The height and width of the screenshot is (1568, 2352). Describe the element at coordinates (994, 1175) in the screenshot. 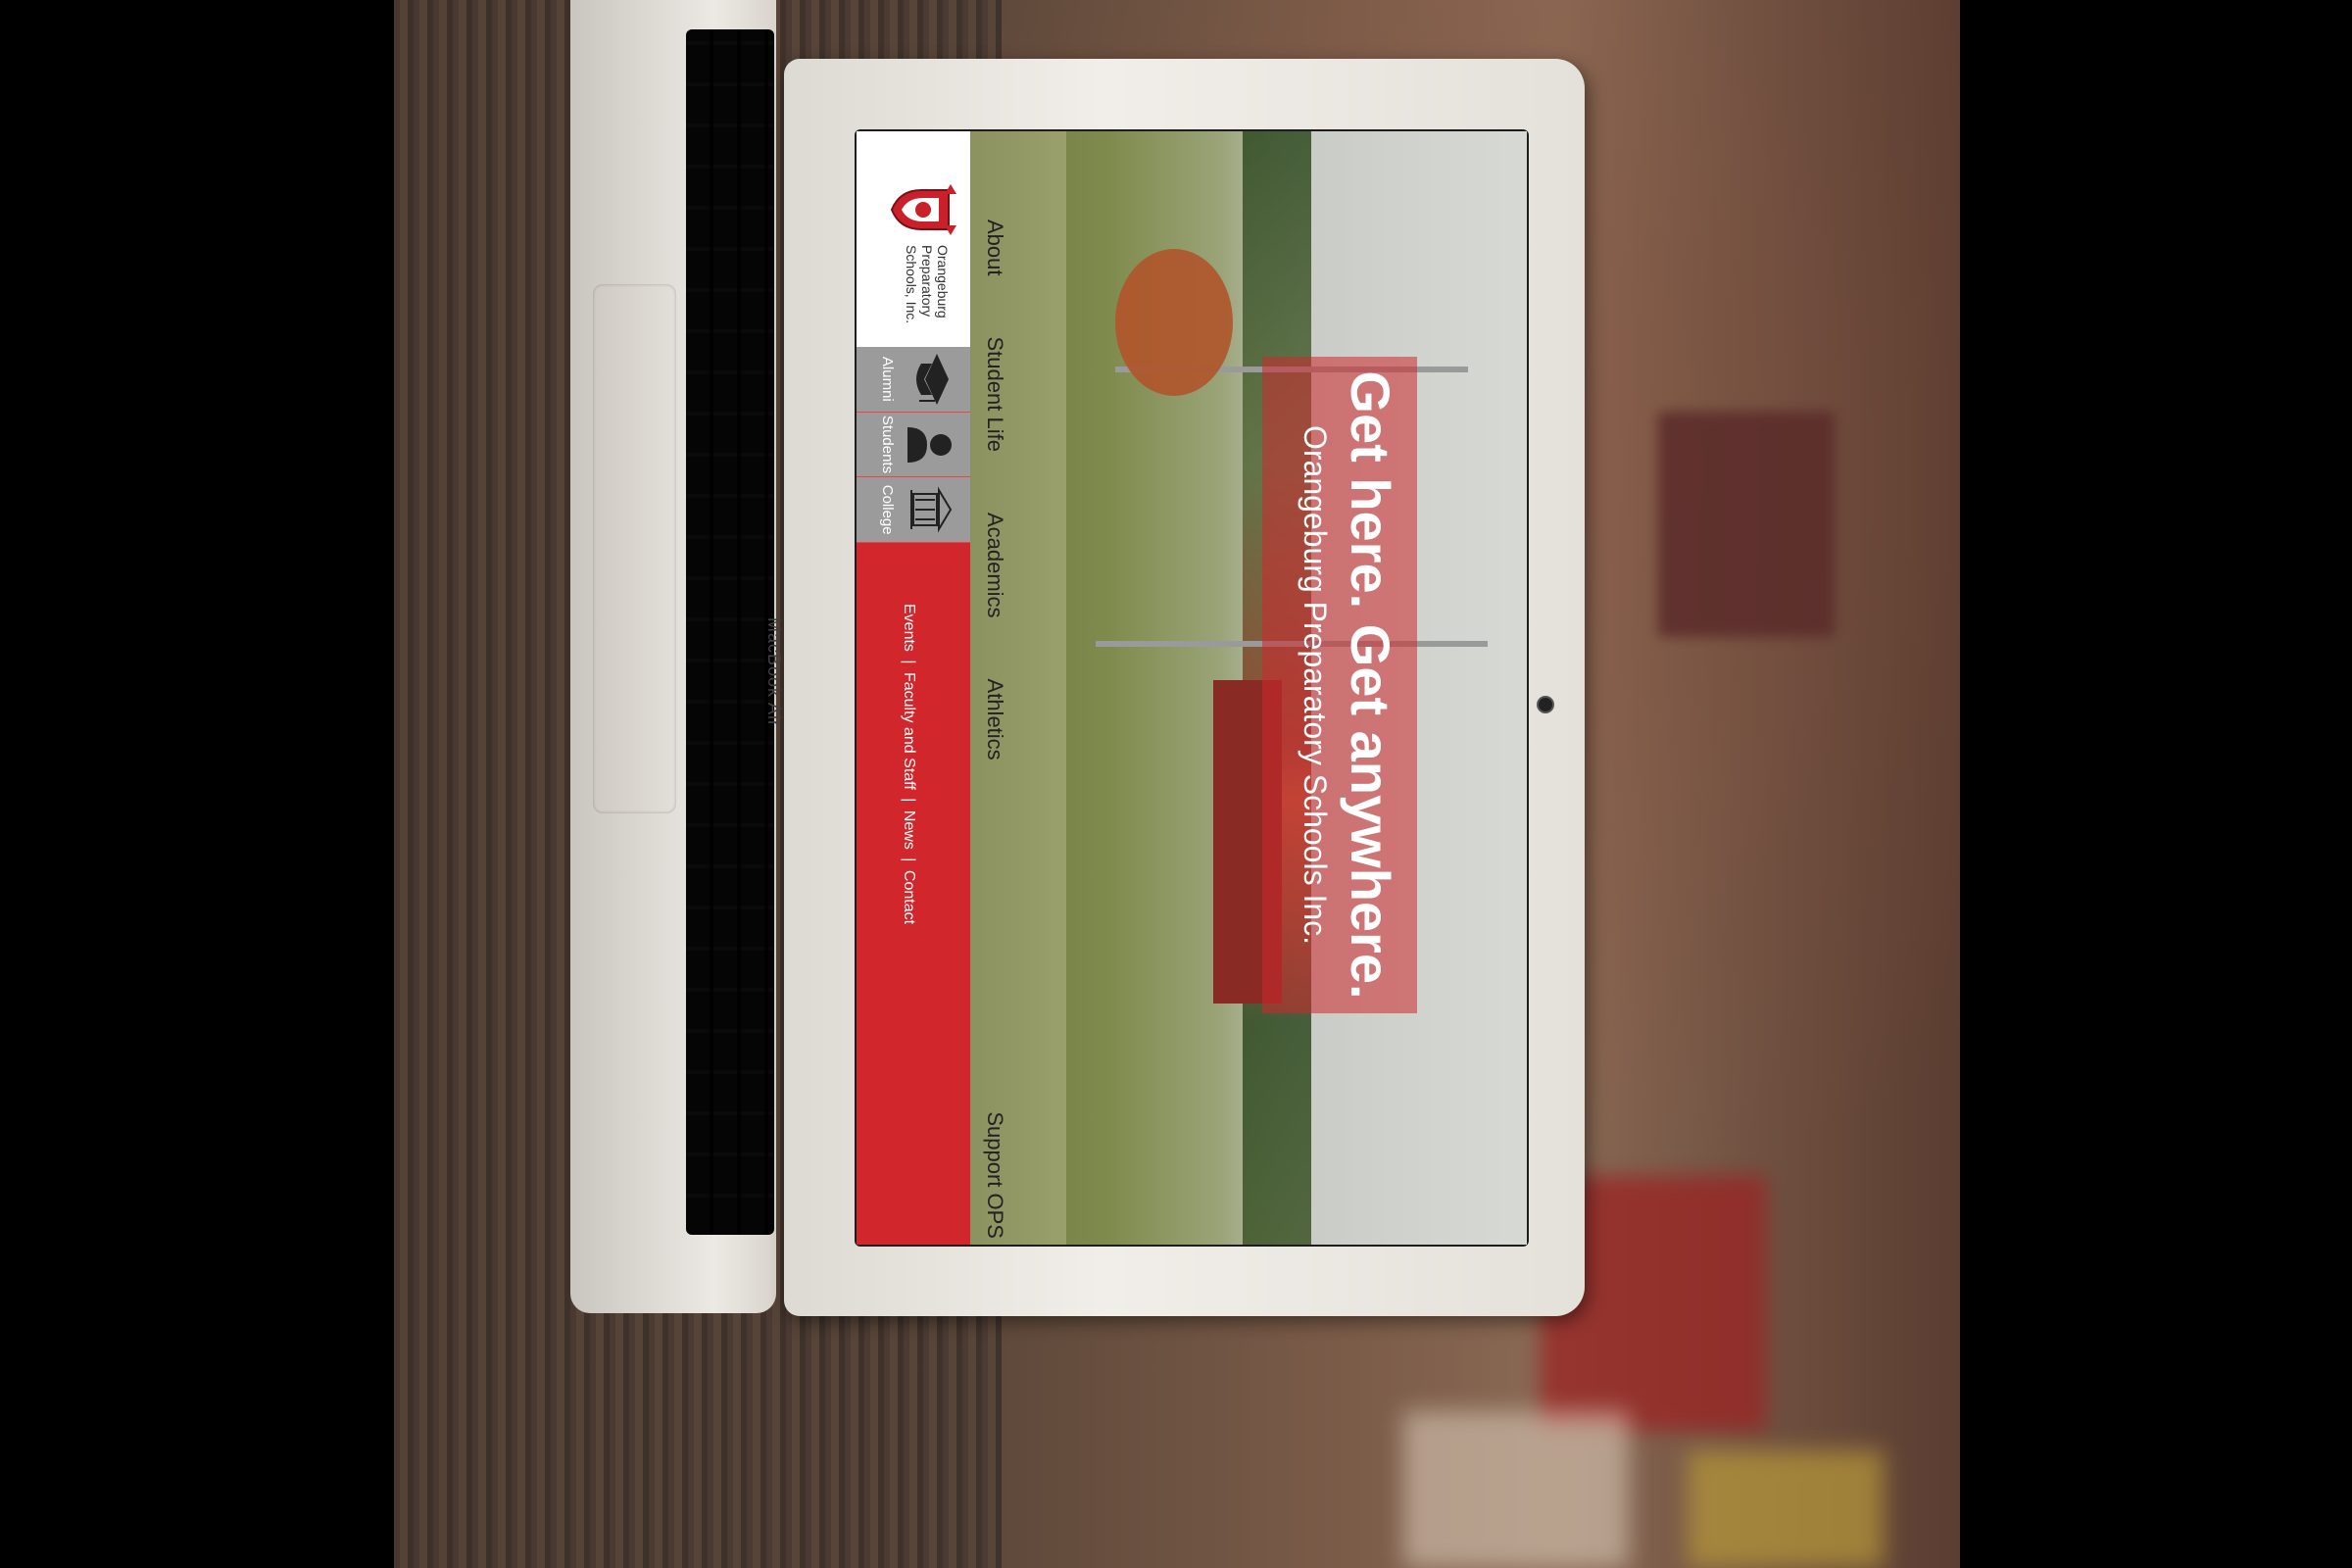

I see `support-ops-link: Support OPS` at that location.